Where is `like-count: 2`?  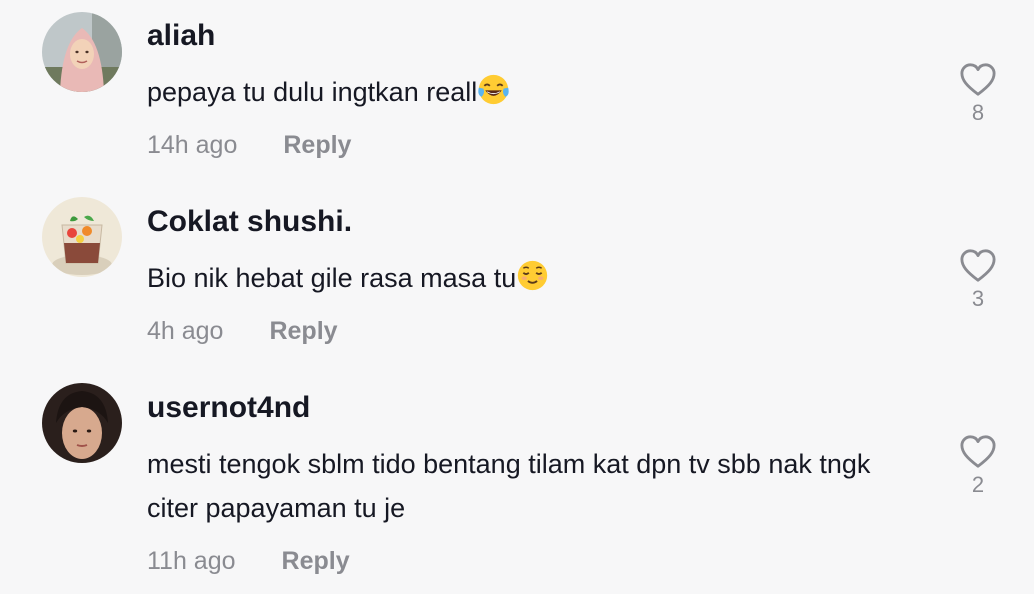 like-count: 2 is located at coordinates (978, 484).